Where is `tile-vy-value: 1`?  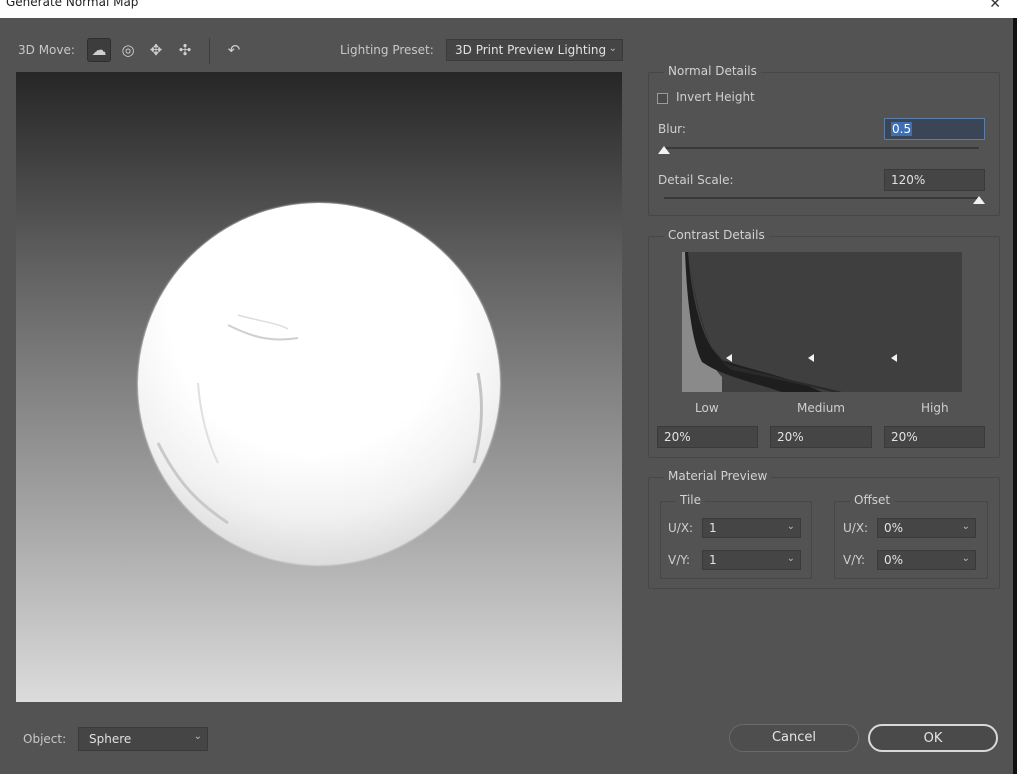
tile-vy-value: 1 is located at coordinates (713, 560).